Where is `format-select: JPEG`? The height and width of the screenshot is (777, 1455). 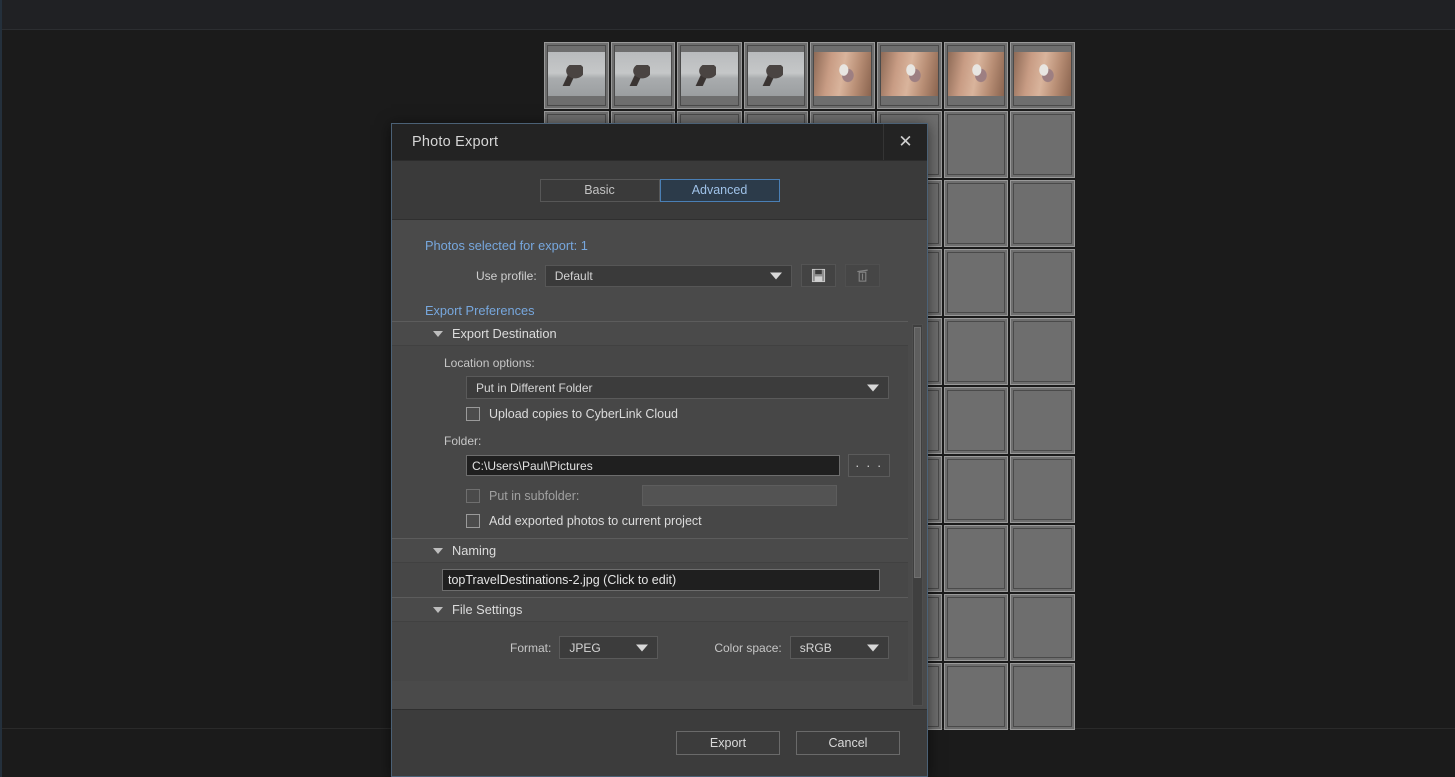 format-select: JPEG is located at coordinates (609, 647).